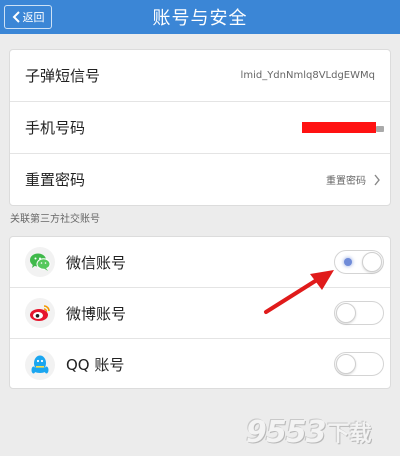 The height and width of the screenshot is (456, 400). I want to click on bullet-id-row: 子弹短信号 lmid_YdnNmlq8VLdgEWMq, so click(200, 76).